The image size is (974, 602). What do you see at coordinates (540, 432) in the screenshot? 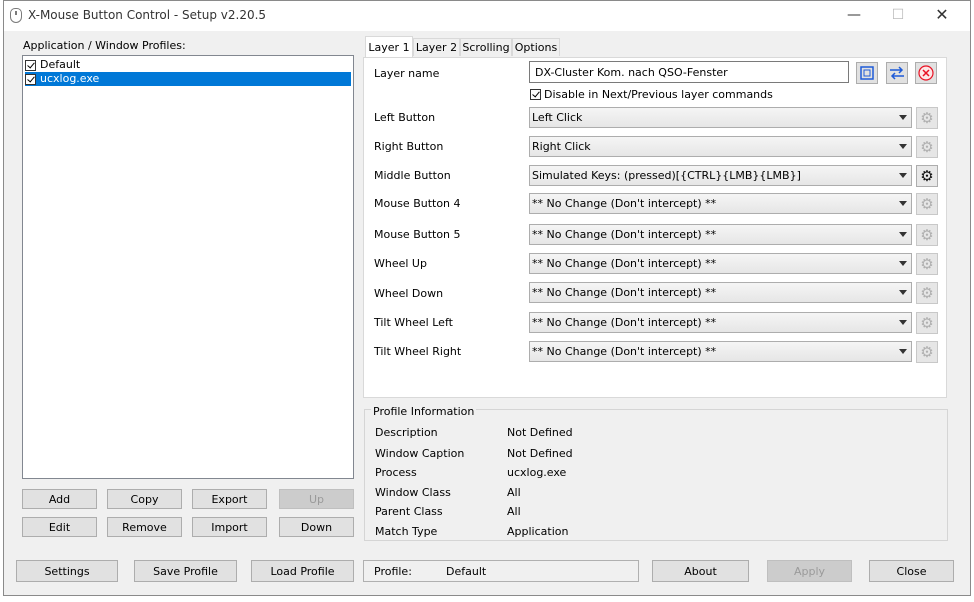
I see `info-value-description: Not Defined` at bounding box center [540, 432].